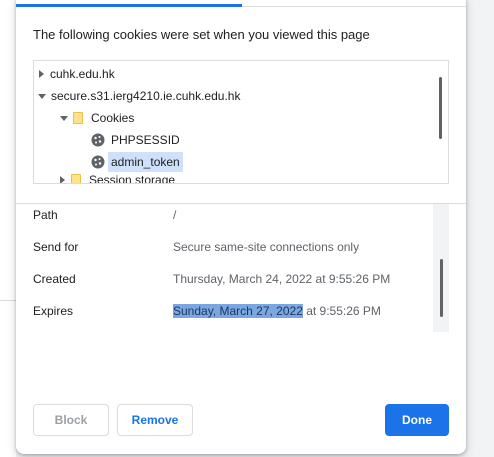 This screenshot has width=494, height=457. Describe the element at coordinates (145, 162) in the screenshot. I see `tree-item-label-selected: admin_token` at that location.